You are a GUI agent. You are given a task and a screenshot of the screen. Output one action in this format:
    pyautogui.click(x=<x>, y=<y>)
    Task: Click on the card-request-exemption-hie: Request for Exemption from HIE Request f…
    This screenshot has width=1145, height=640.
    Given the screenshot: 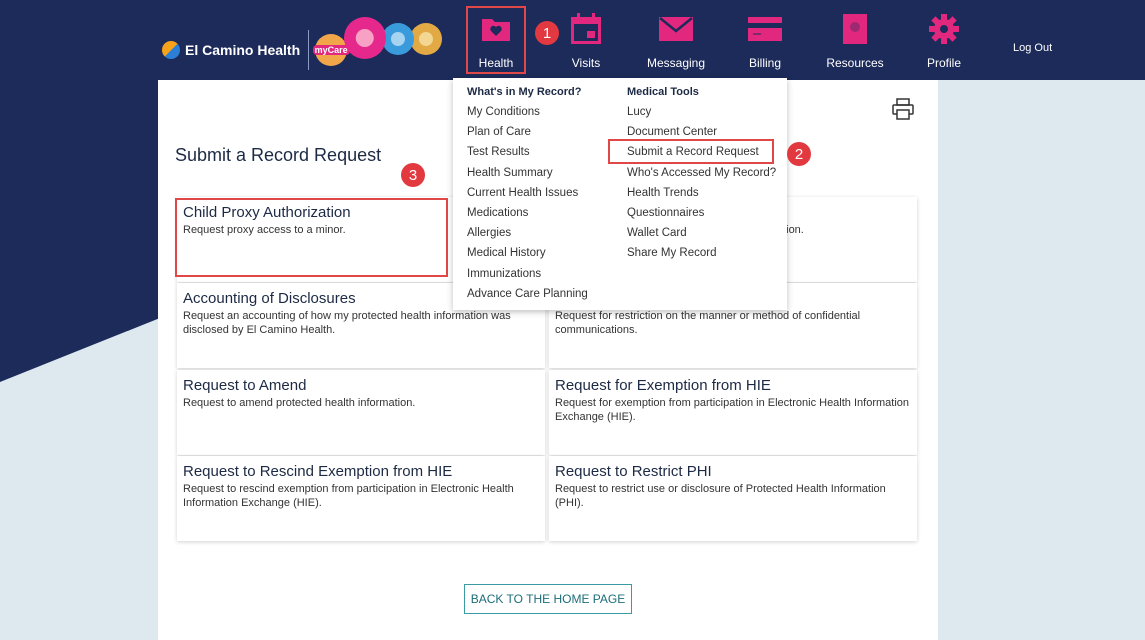 What is the action you would take?
    pyautogui.click(x=733, y=412)
    